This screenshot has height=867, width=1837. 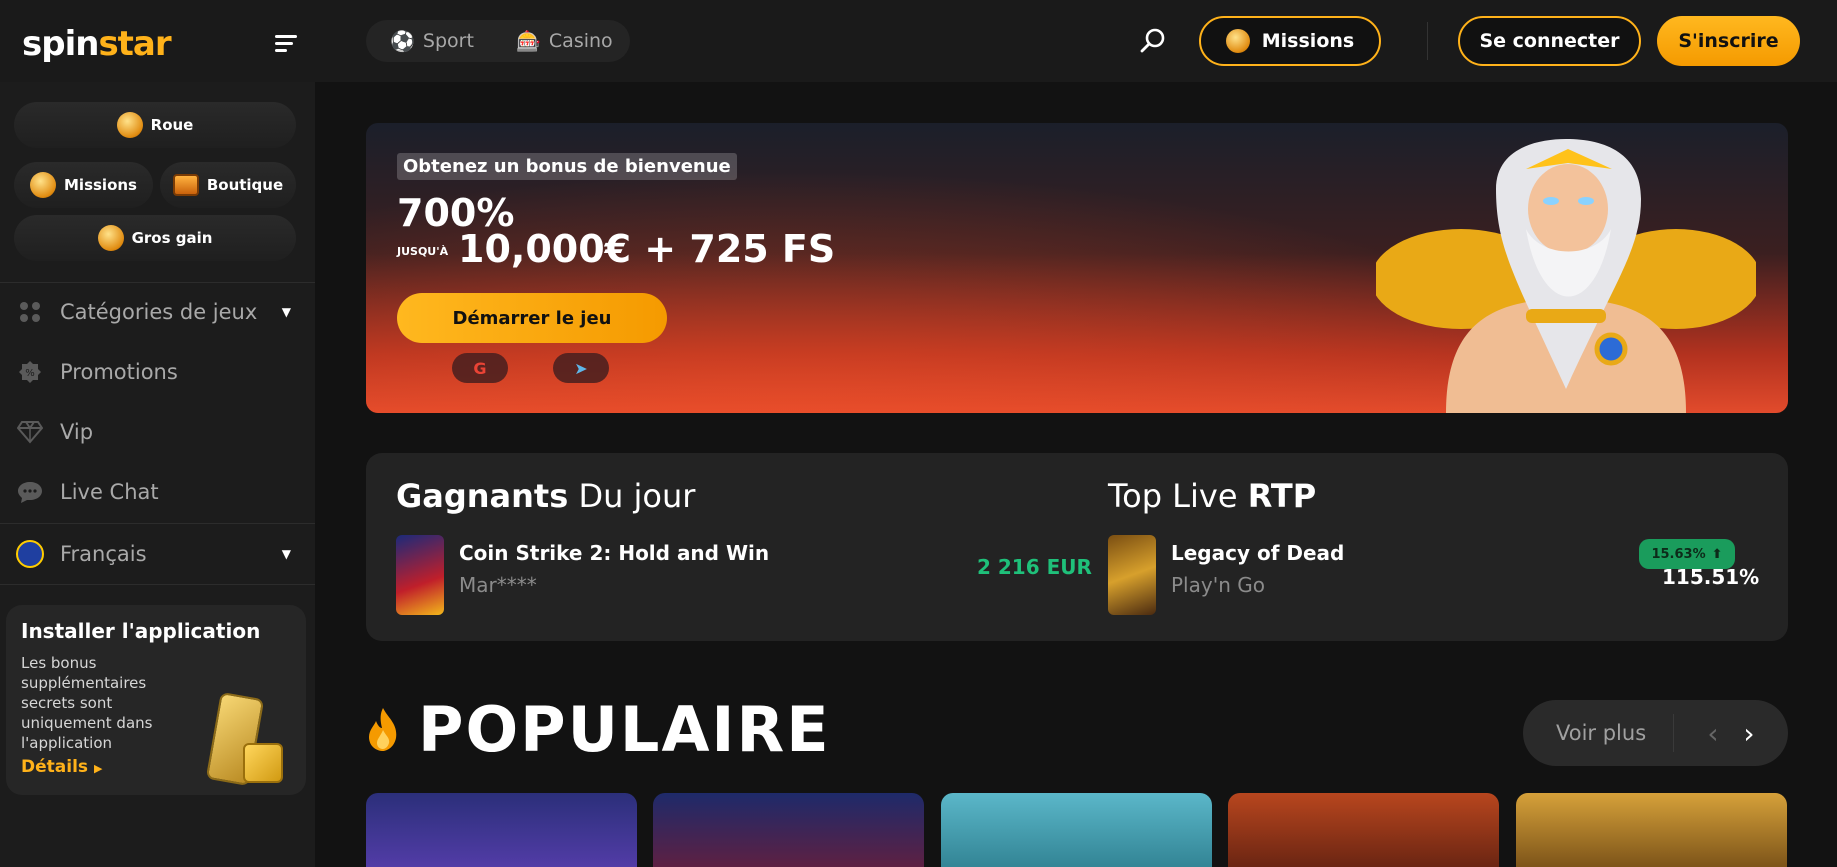 I want to click on rtp-game-provider: Play'n Go, so click(x=1218, y=585).